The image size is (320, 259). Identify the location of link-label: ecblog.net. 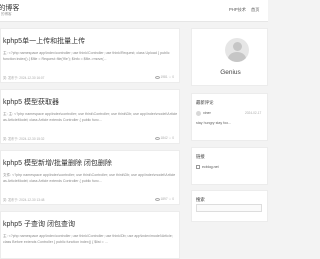
(210, 167).